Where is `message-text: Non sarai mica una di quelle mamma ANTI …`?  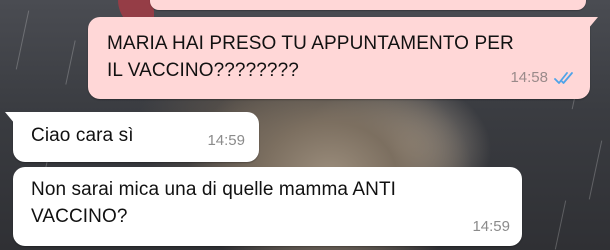 message-text: Non sarai mica una di quelle mamma ANTI … is located at coordinates (214, 203).